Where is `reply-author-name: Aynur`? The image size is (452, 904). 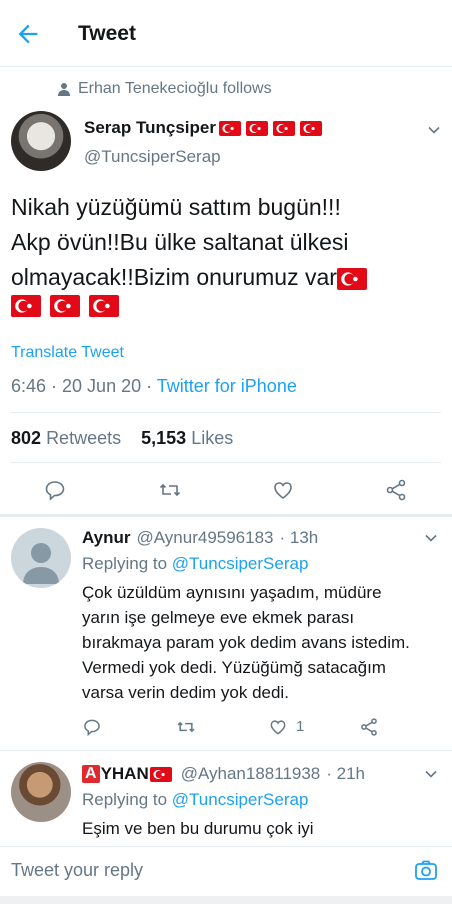
reply-author-name: Aynur is located at coordinates (106, 537).